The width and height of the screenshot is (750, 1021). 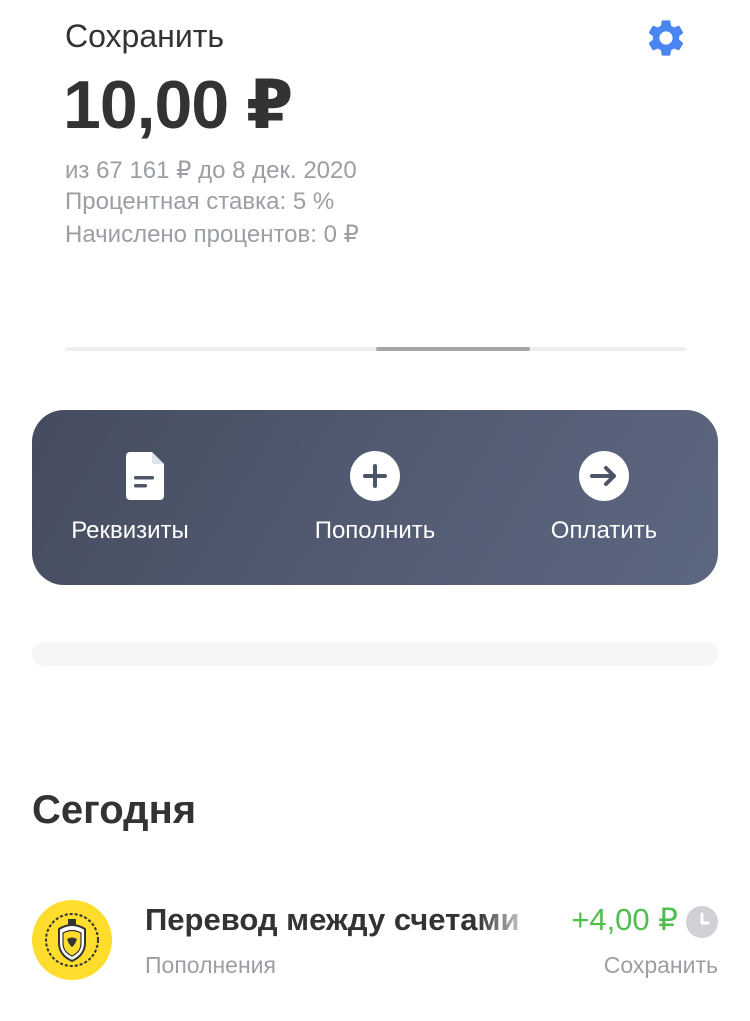 I want to click on pay-label: Оплатить, so click(x=604, y=530).